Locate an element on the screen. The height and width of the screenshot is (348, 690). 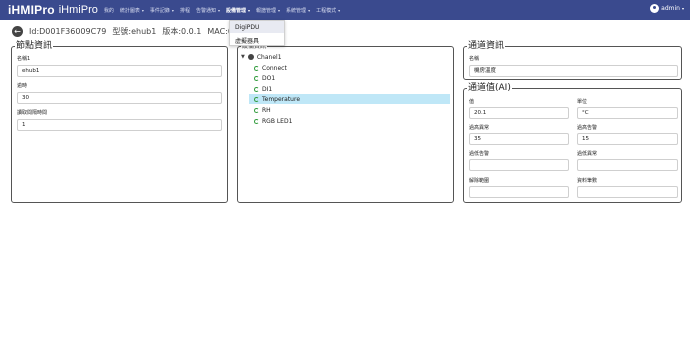
timeout-input: 30 is located at coordinates (119, 98).